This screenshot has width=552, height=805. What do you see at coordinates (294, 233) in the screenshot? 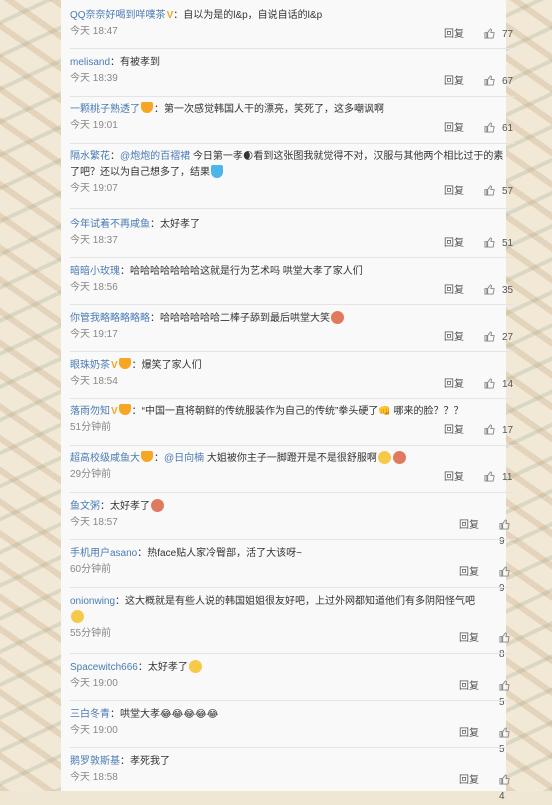
I see `comment-item: 今年试着不再咸鱼：太好孝了 今天 18:37 回复 51` at bounding box center [294, 233].